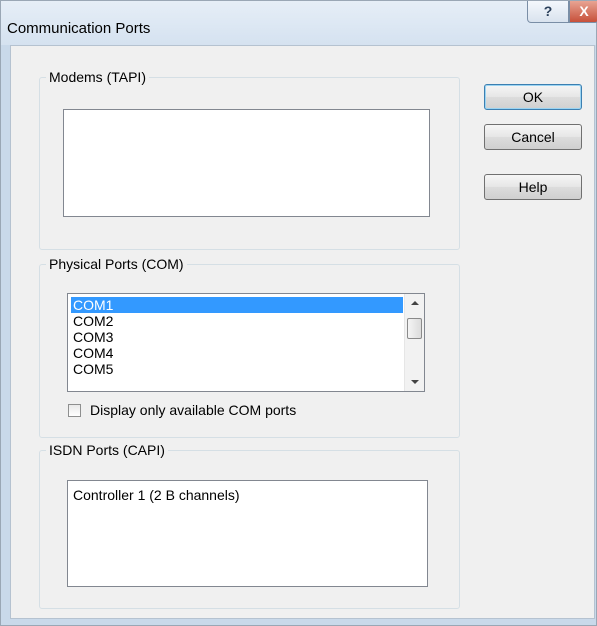  I want to click on isdn-ports-legend: ISDN Ports (CAPI), so click(107, 450).